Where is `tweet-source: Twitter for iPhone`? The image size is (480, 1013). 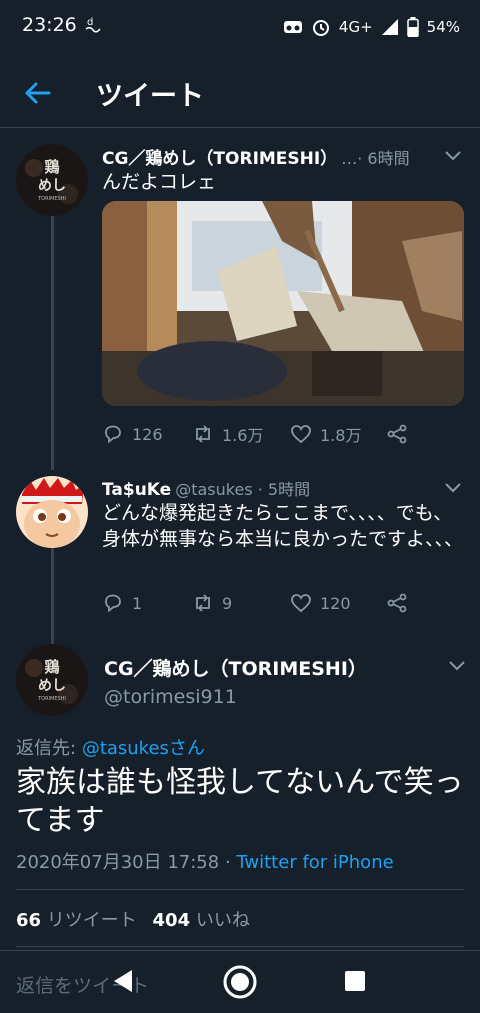 tweet-source: Twitter for iPhone is located at coordinates (314, 862).